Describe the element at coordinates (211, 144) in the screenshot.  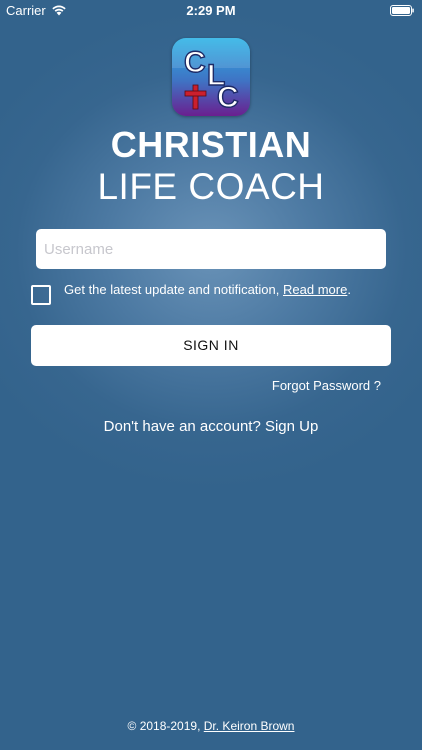
I see `brand-title: CHRISTIAN` at that location.